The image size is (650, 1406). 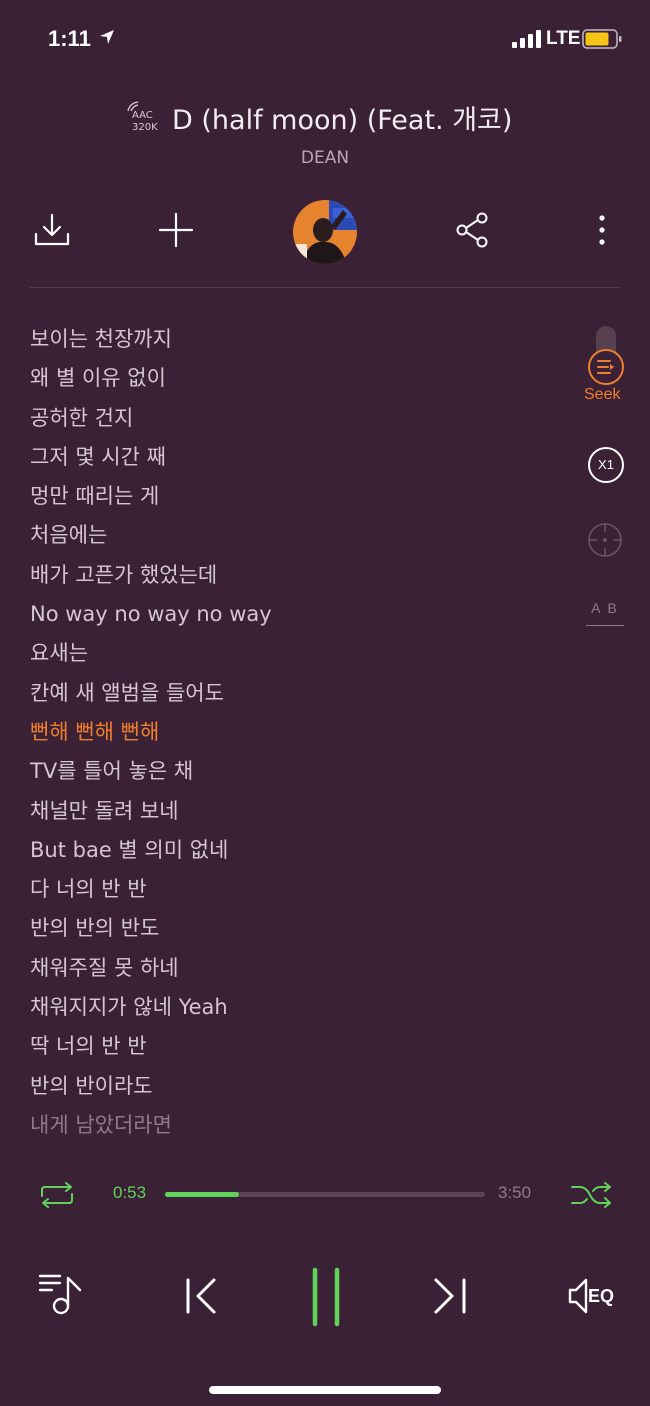 I want to click on lyric-line: 채워주질 못 하네, so click(x=300, y=968).